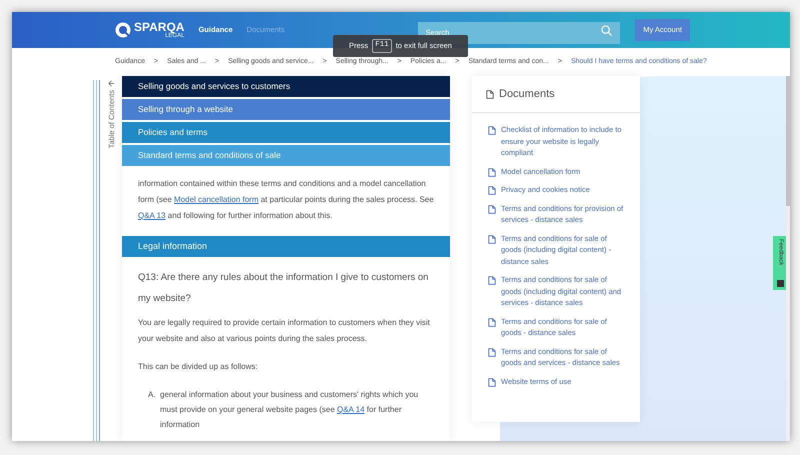 This screenshot has height=455, width=800. Describe the element at coordinates (111, 83) in the screenshot. I see `arrow-left-icon` at that location.